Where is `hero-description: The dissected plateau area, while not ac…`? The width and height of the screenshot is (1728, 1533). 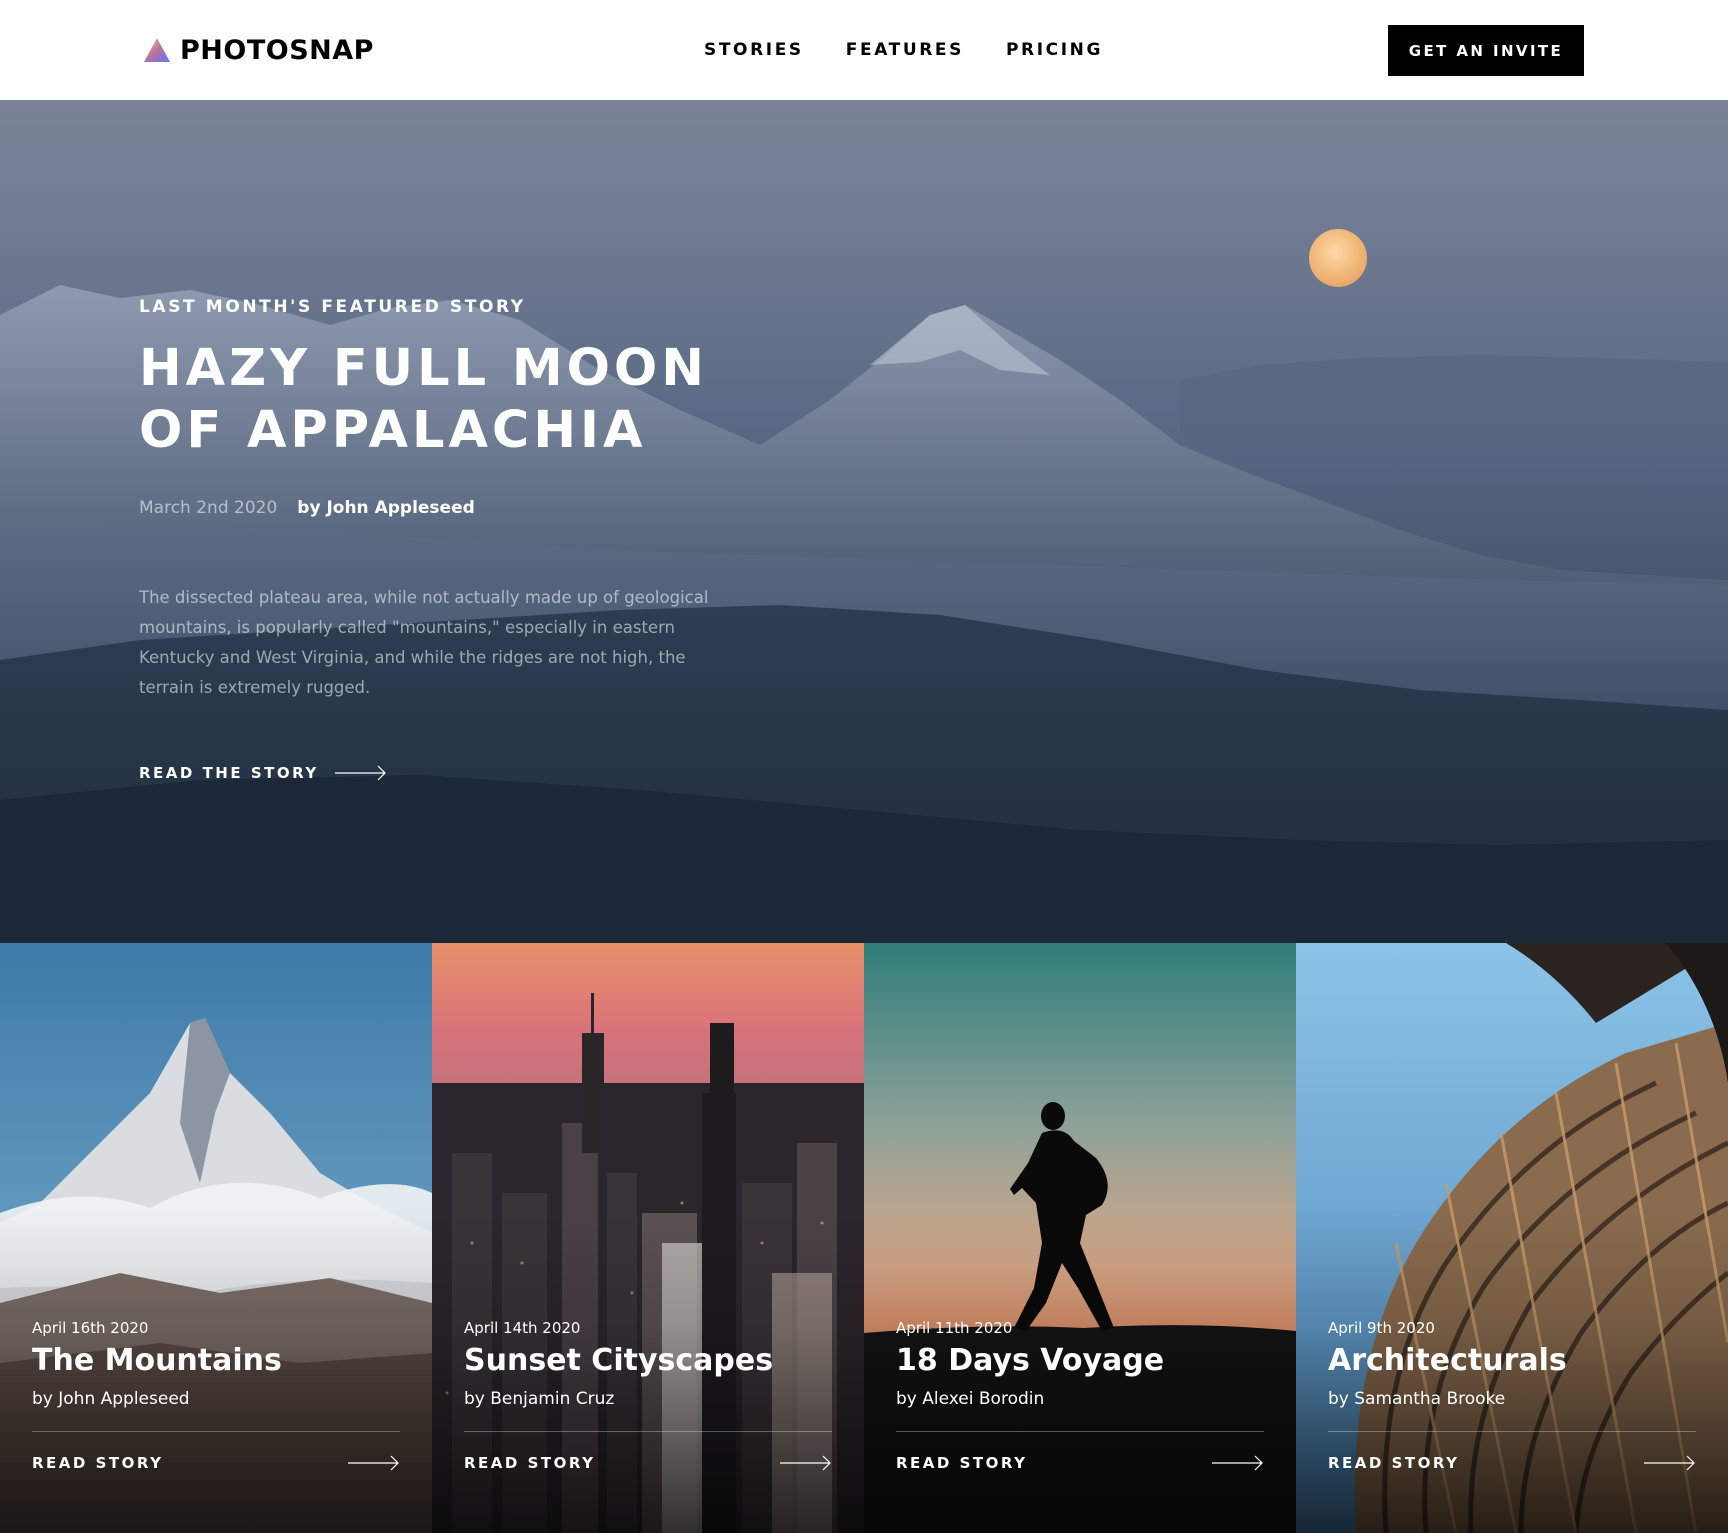 hero-description: The dissected plateau area, while not ac… is located at coordinates (424, 642).